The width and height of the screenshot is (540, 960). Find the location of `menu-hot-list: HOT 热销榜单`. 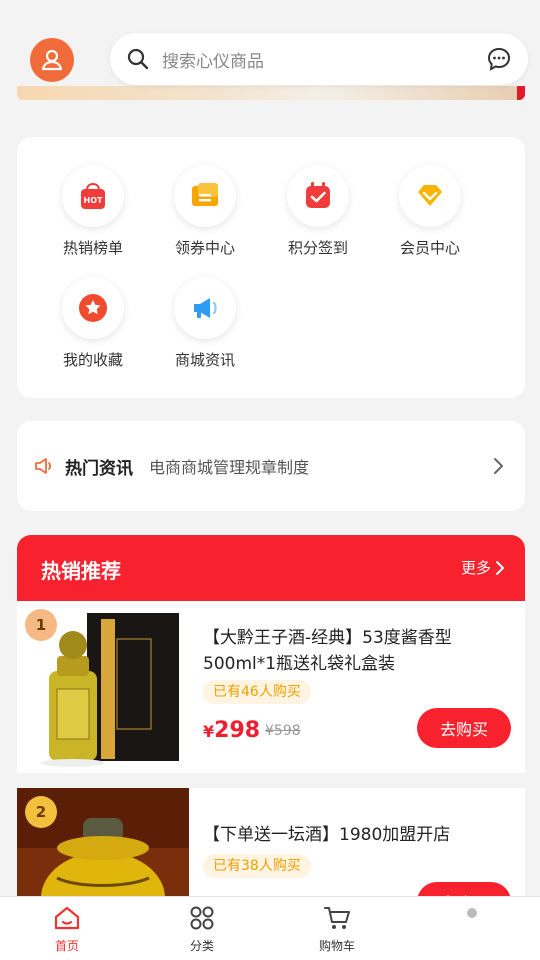

menu-hot-list: HOT 热销榜单 is located at coordinates (93, 211).